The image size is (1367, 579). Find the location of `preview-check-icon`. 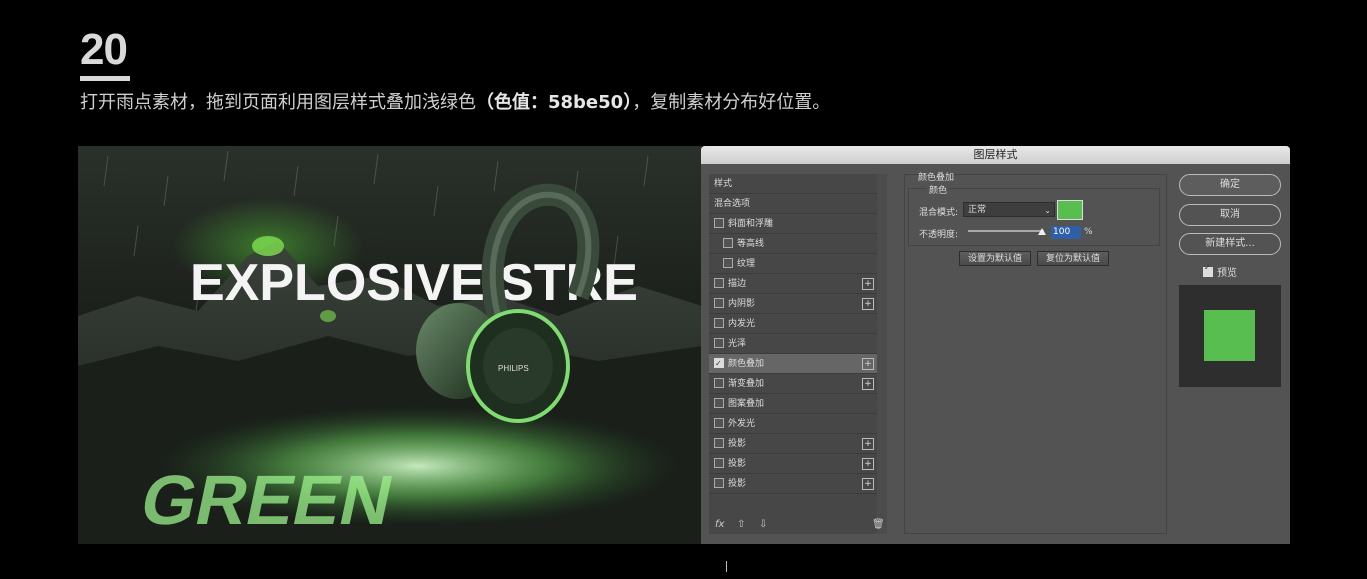

preview-check-icon is located at coordinates (1208, 270).